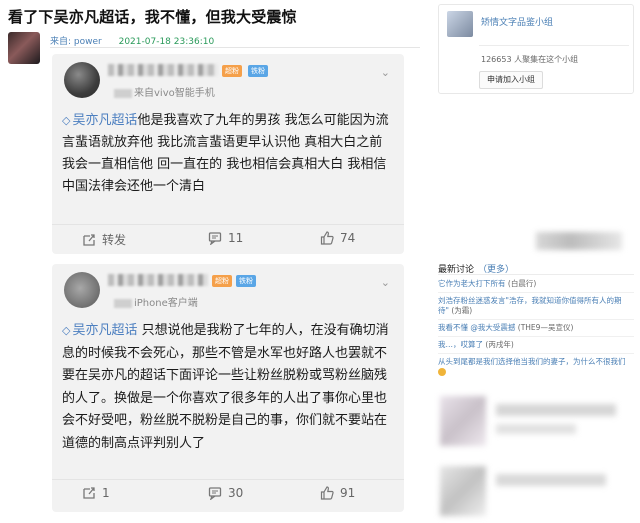  I want to click on discussion-link: 从头到尾都是我们选择他当我们的妻子，为什么不很我们, so click(532, 361).